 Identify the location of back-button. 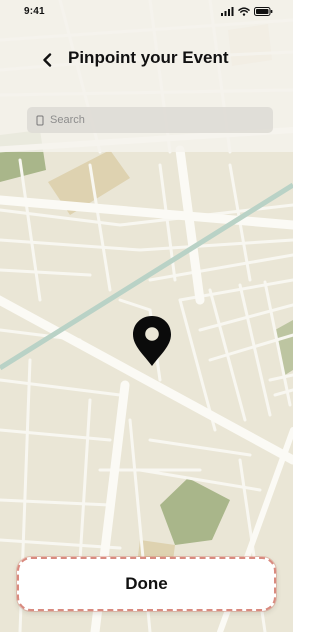
(47, 60).